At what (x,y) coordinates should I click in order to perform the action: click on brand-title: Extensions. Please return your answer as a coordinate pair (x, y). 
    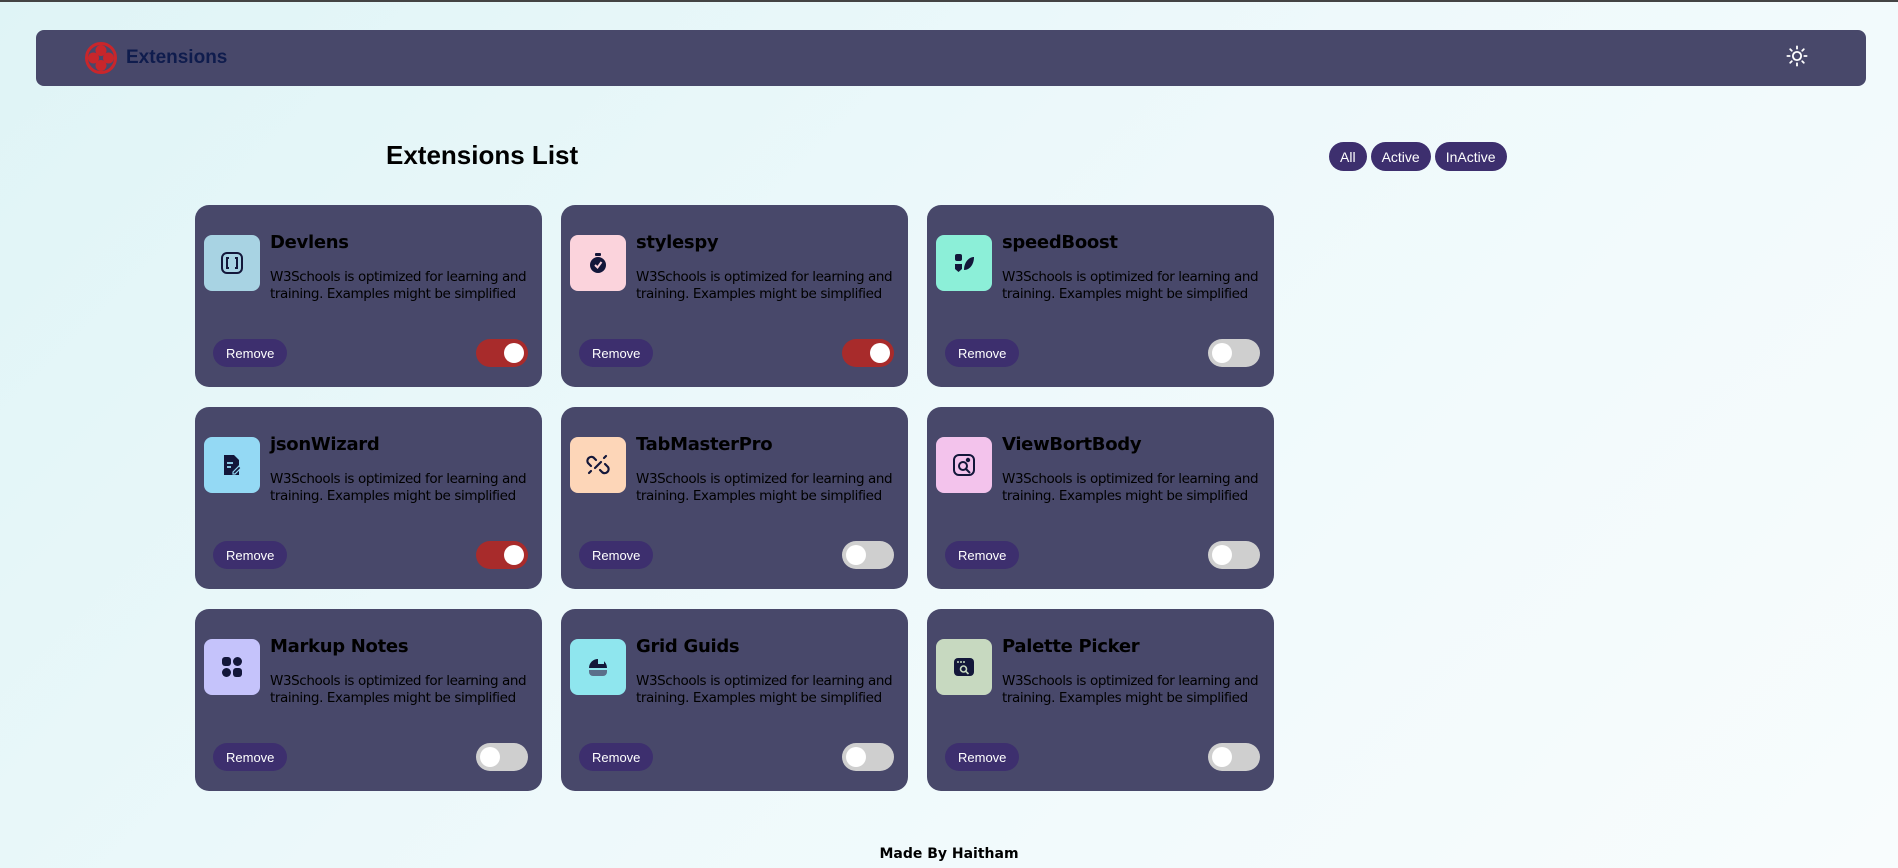
    Looking at the image, I should click on (177, 57).